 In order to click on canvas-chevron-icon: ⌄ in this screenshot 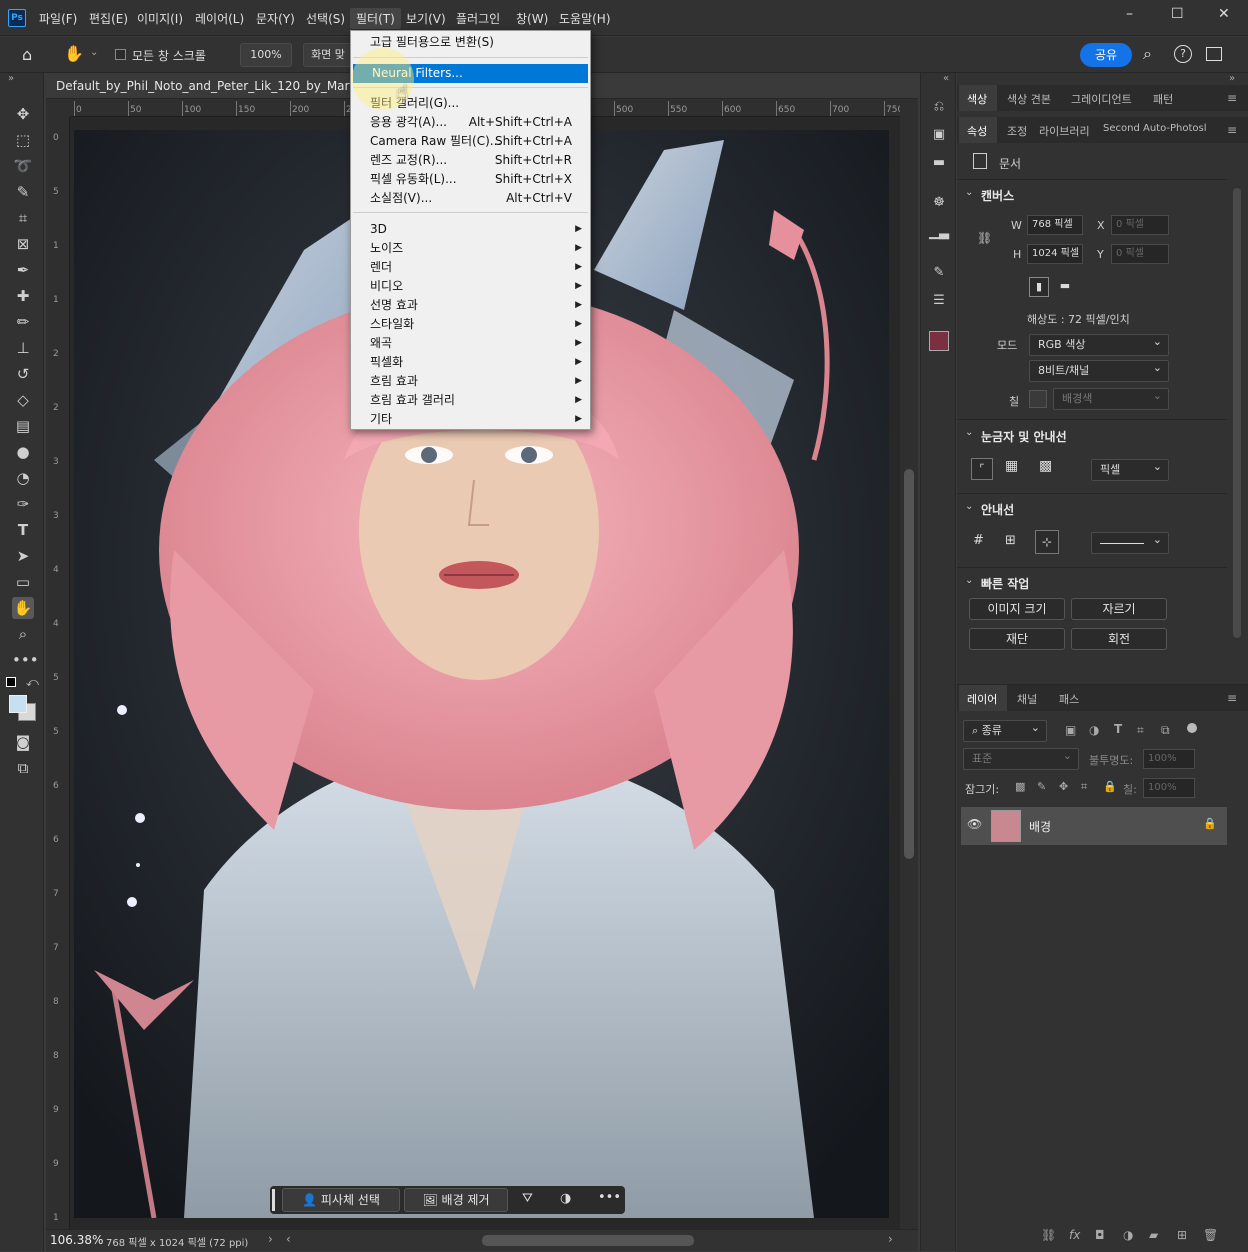, I will do `click(969, 192)`.